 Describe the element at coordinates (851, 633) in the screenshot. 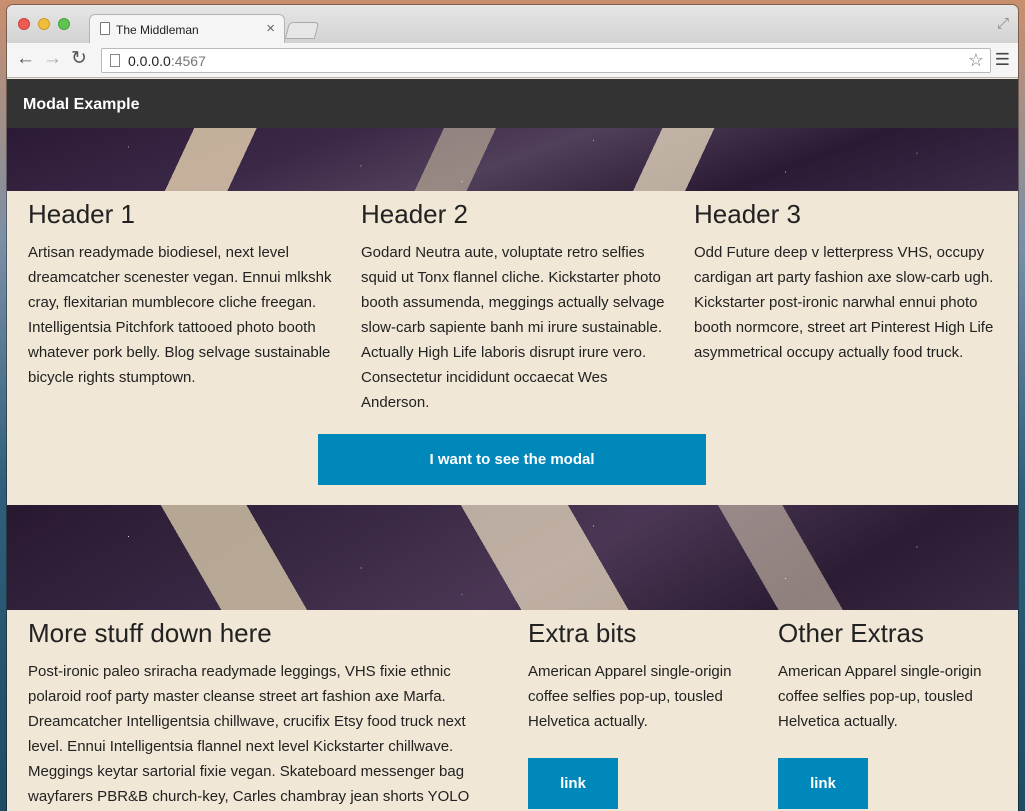

I see `column-heading: Other Extras` at that location.